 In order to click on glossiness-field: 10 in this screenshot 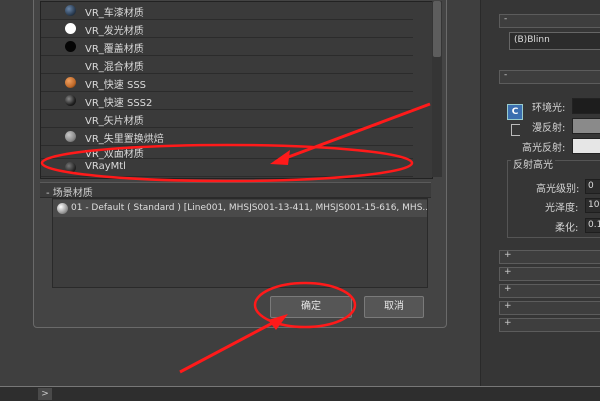, I will do `click(592, 205)`.